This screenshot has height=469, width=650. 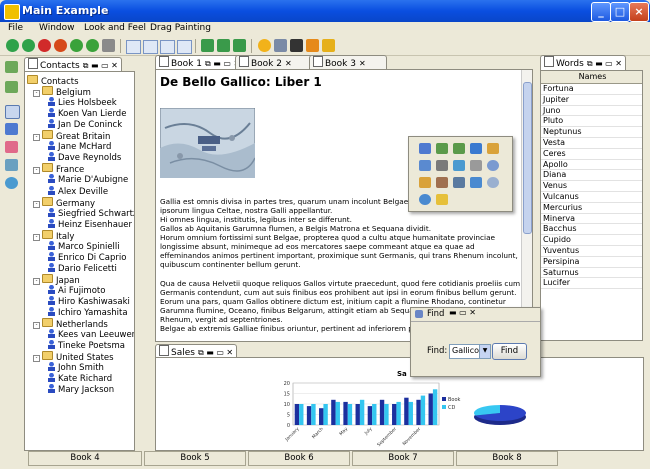 What do you see at coordinates (591, 240) in the screenshot?
I see `table-row: Cupido` at bounding box center [591, 240].